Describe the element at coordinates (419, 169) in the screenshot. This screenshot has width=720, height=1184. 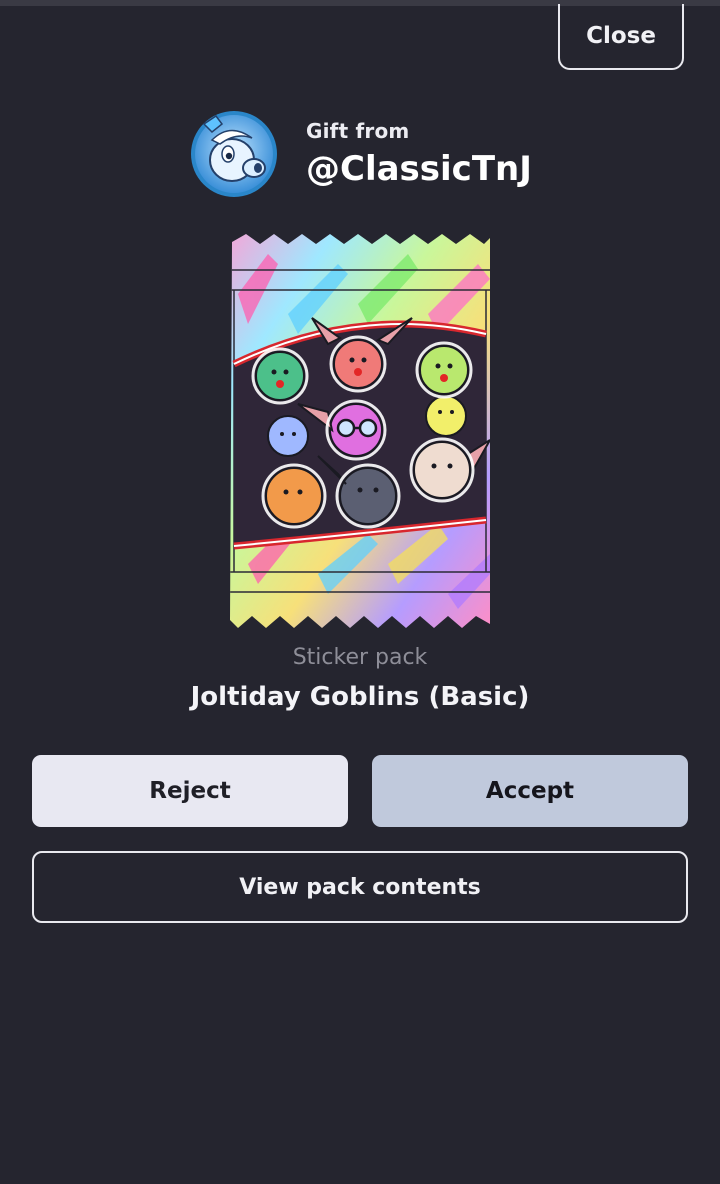
I see `sender-username: @ClassicTnJ` at that location.